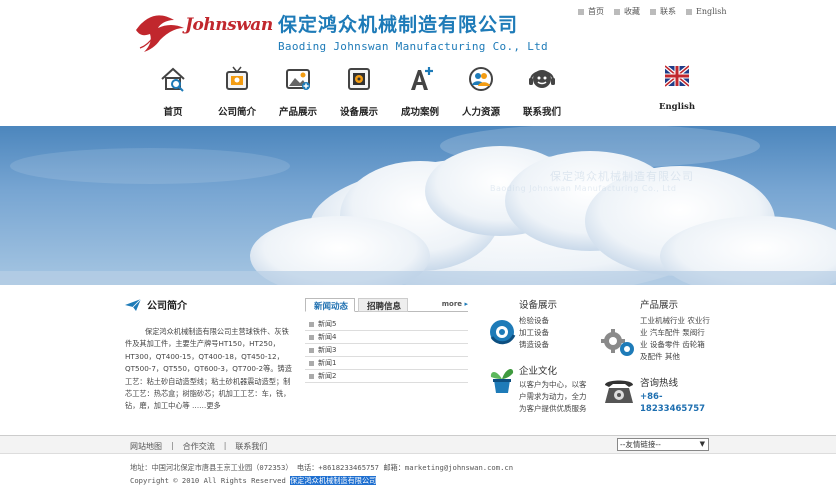 This screenshot has width=836, height=500. I want to click on top-links: 首页 收藏 联系 English, so click(652, 11).